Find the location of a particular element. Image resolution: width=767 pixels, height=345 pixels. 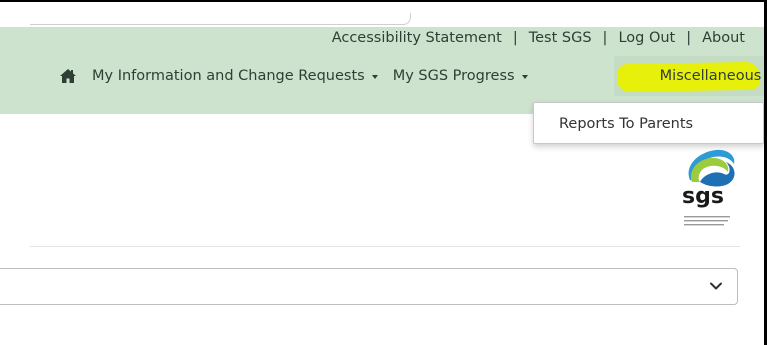

browser-strip is located at coordinates (382, 16).